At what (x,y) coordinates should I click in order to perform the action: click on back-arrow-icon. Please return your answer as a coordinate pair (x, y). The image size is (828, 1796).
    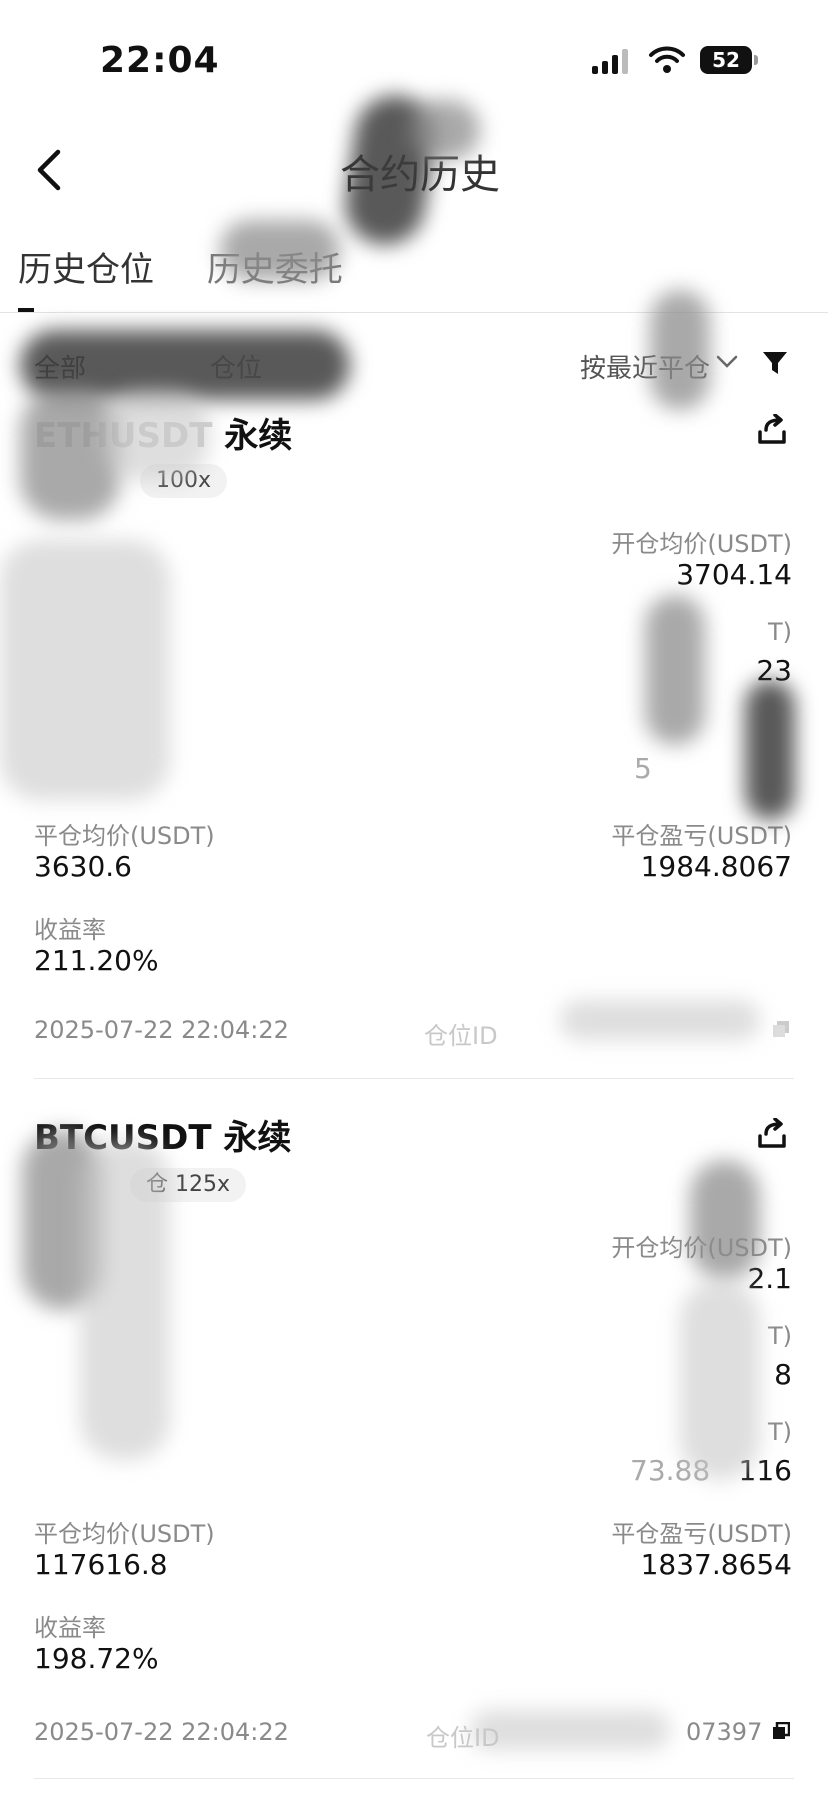
    Looking at the image, I should click on (48, 170).